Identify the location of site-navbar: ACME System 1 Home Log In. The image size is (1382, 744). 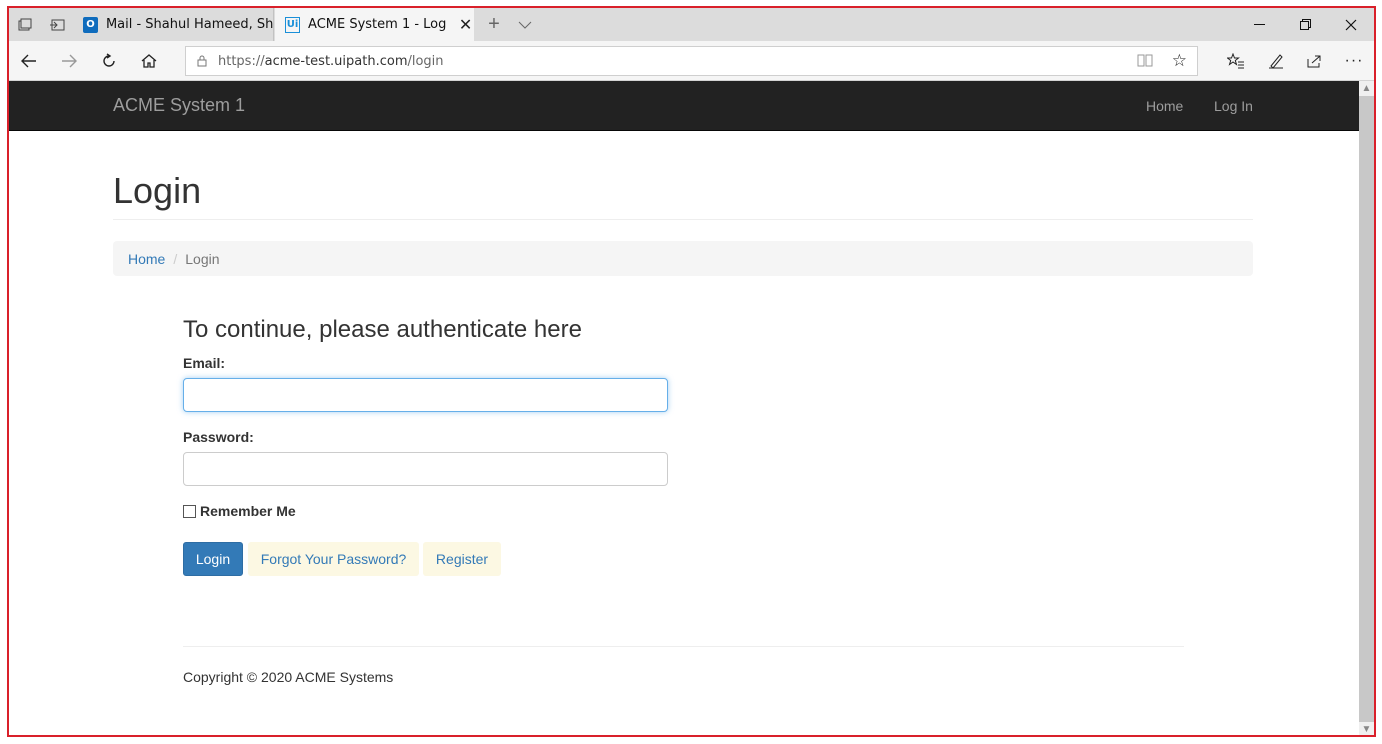
(684, 106).